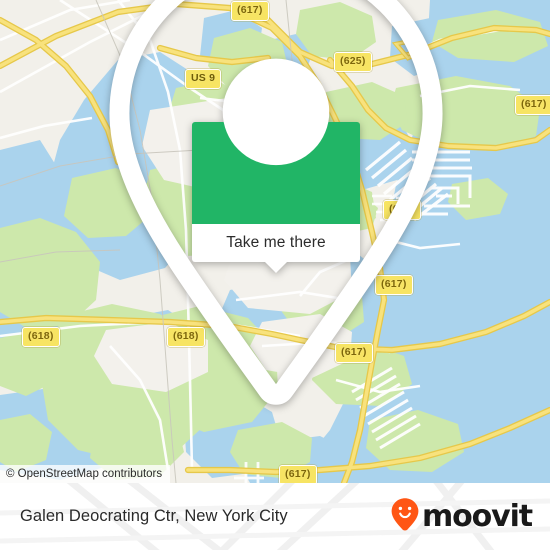 This screenshot has width=550, height=550. What do you see at coordinates (405, 516) in the screenshot?
I see `moovit-smiley-pin-icon` at bounding box center [405, 516].